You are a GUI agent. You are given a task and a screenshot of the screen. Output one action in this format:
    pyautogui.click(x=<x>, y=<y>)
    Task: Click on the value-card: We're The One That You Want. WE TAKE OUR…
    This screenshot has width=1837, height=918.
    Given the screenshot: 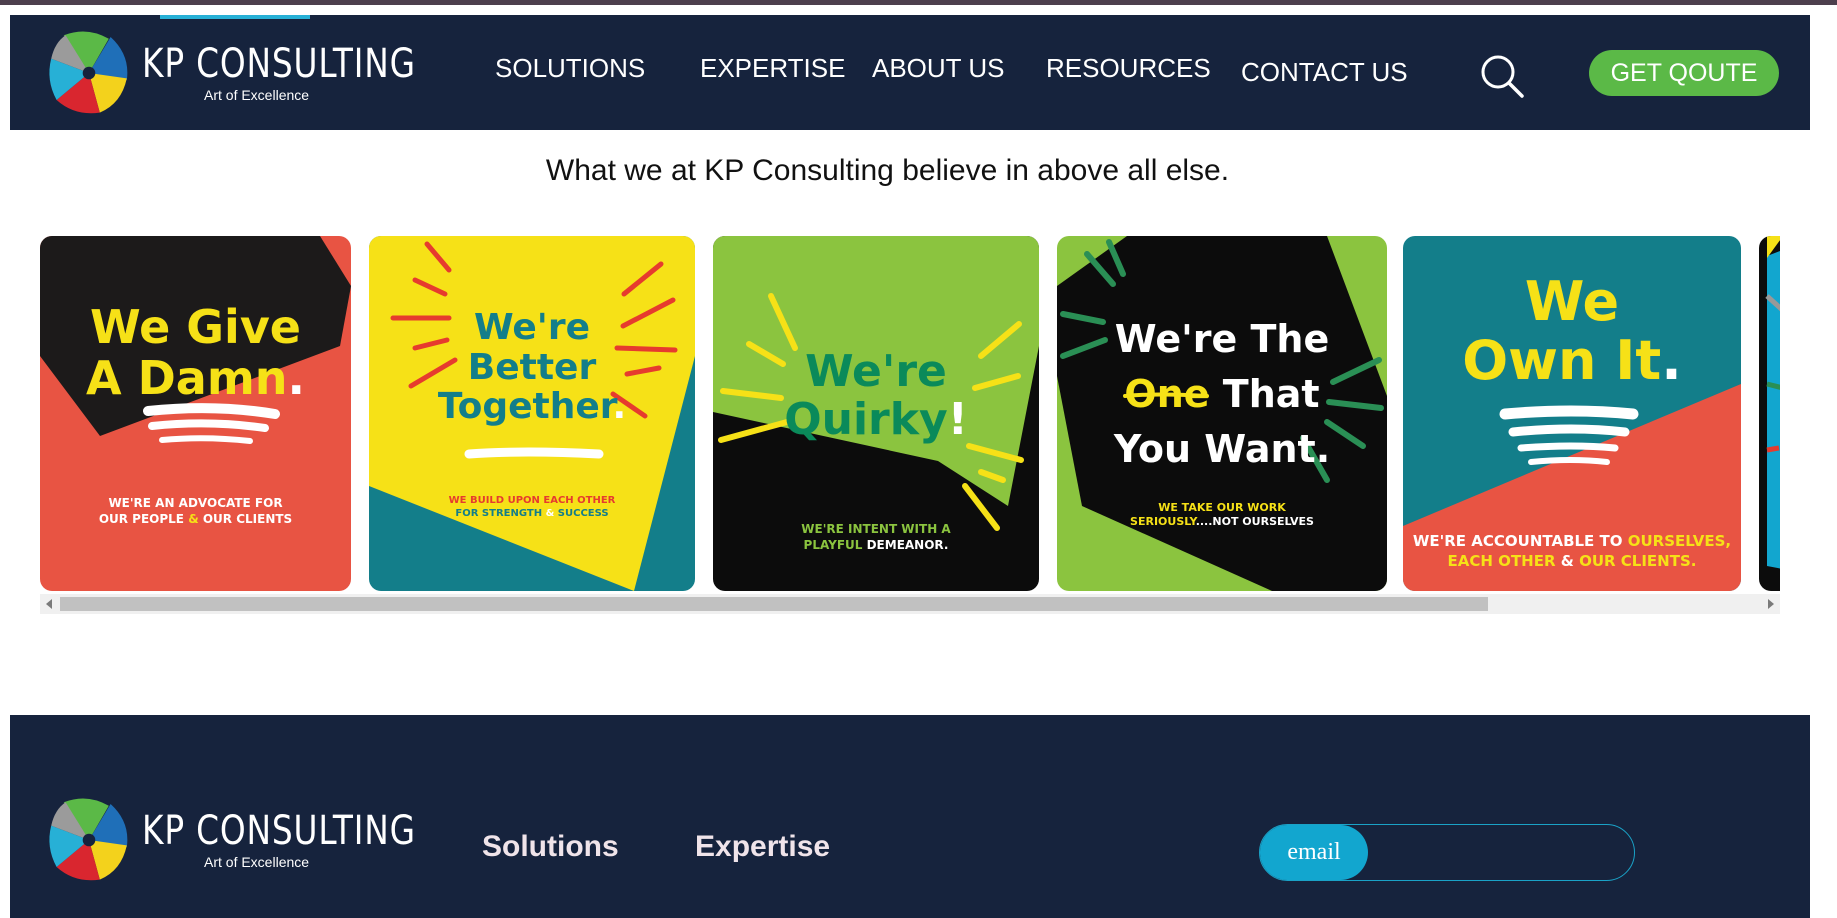 What is the action you would take?
    pyautogui.click(x=1222, y=413)
    